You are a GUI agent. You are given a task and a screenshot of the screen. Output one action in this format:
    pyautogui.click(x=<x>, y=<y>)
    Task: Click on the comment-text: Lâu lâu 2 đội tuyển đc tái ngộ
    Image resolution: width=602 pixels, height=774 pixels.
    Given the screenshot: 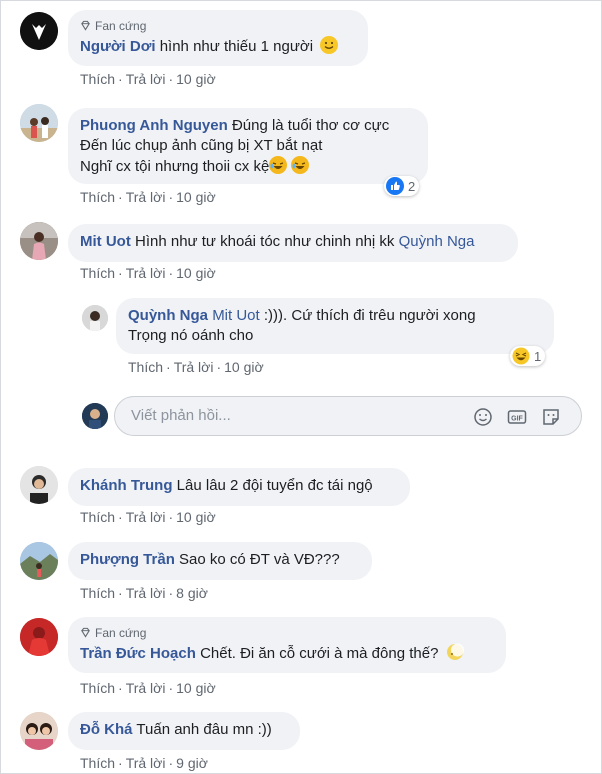 What is the action you would take?
    pyautogui.click(x=274, y=485)
    